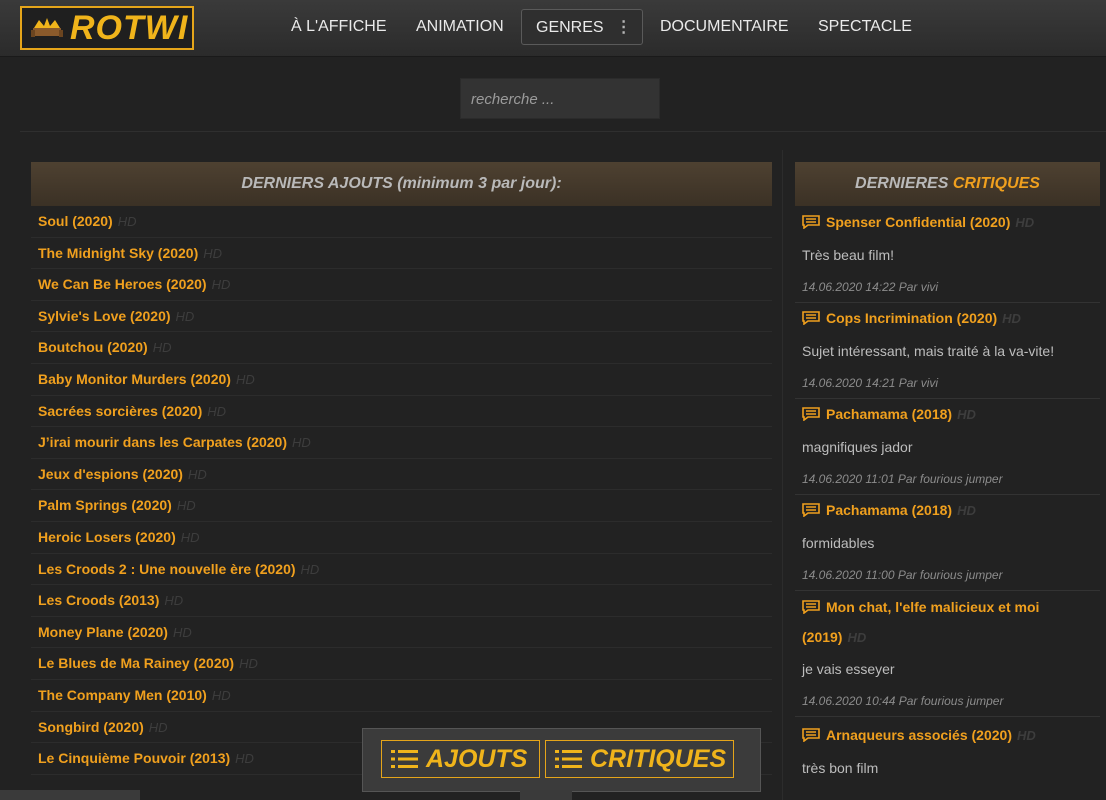 The image size is (1106, 800). I want to click on movie-link: Palm Springs (2020), so click(105, 505).